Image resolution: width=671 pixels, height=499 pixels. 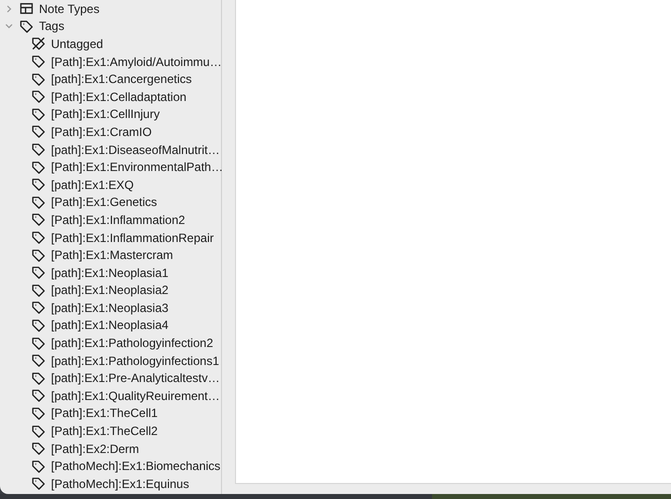 I want to click on sidebar-item: [path]:Ex1:Neoplasia2, so click(x=110, y=291).